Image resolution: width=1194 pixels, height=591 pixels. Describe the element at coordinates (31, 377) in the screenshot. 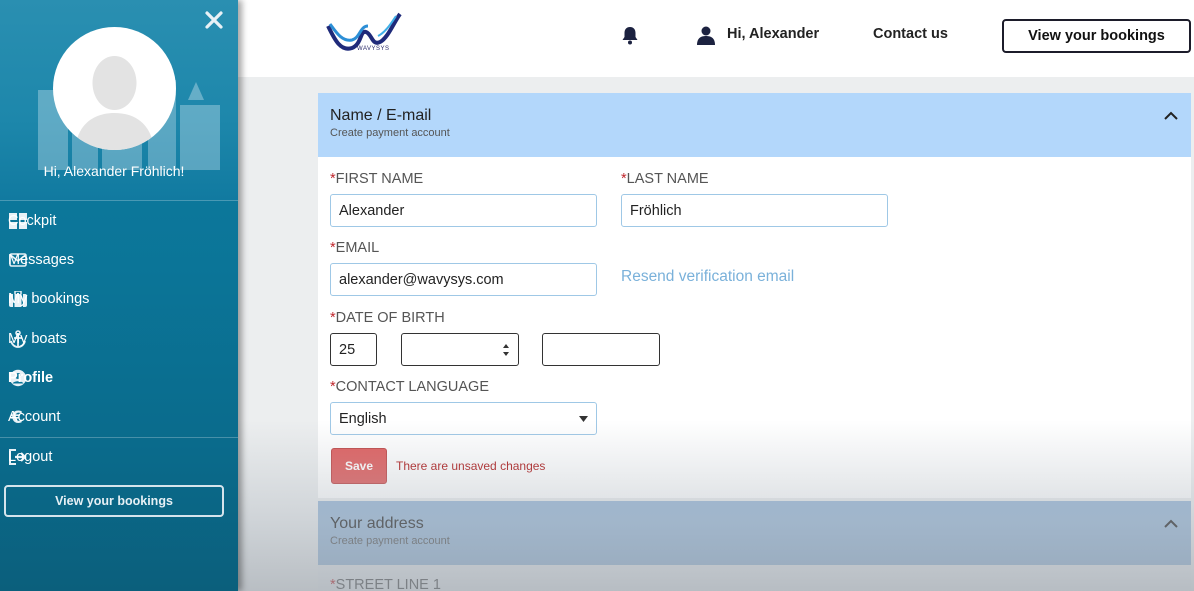

I see `sidebar-item-label: Profile` at that location.